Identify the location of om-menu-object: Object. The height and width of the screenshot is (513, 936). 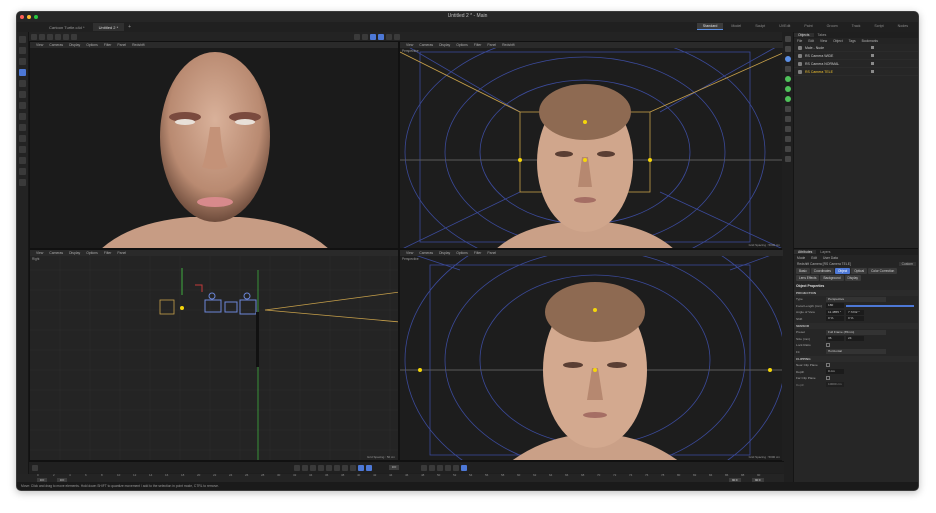
(838, 41).